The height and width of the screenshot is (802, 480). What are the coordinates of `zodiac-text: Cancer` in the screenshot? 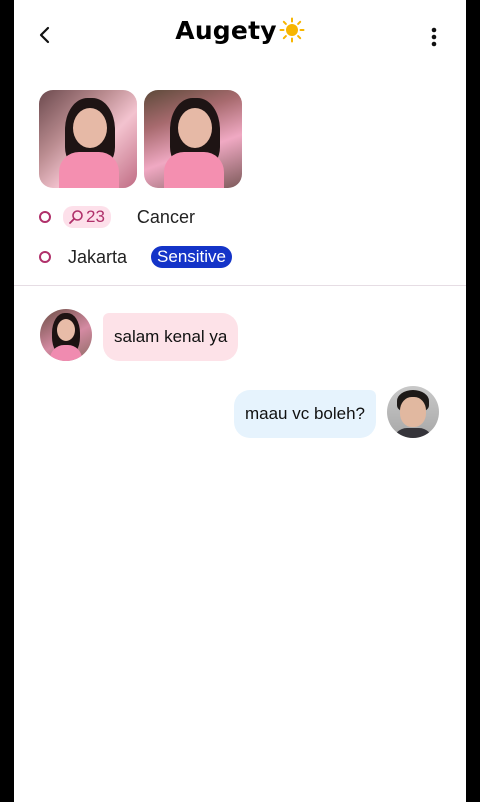 It's located at (165, 216).